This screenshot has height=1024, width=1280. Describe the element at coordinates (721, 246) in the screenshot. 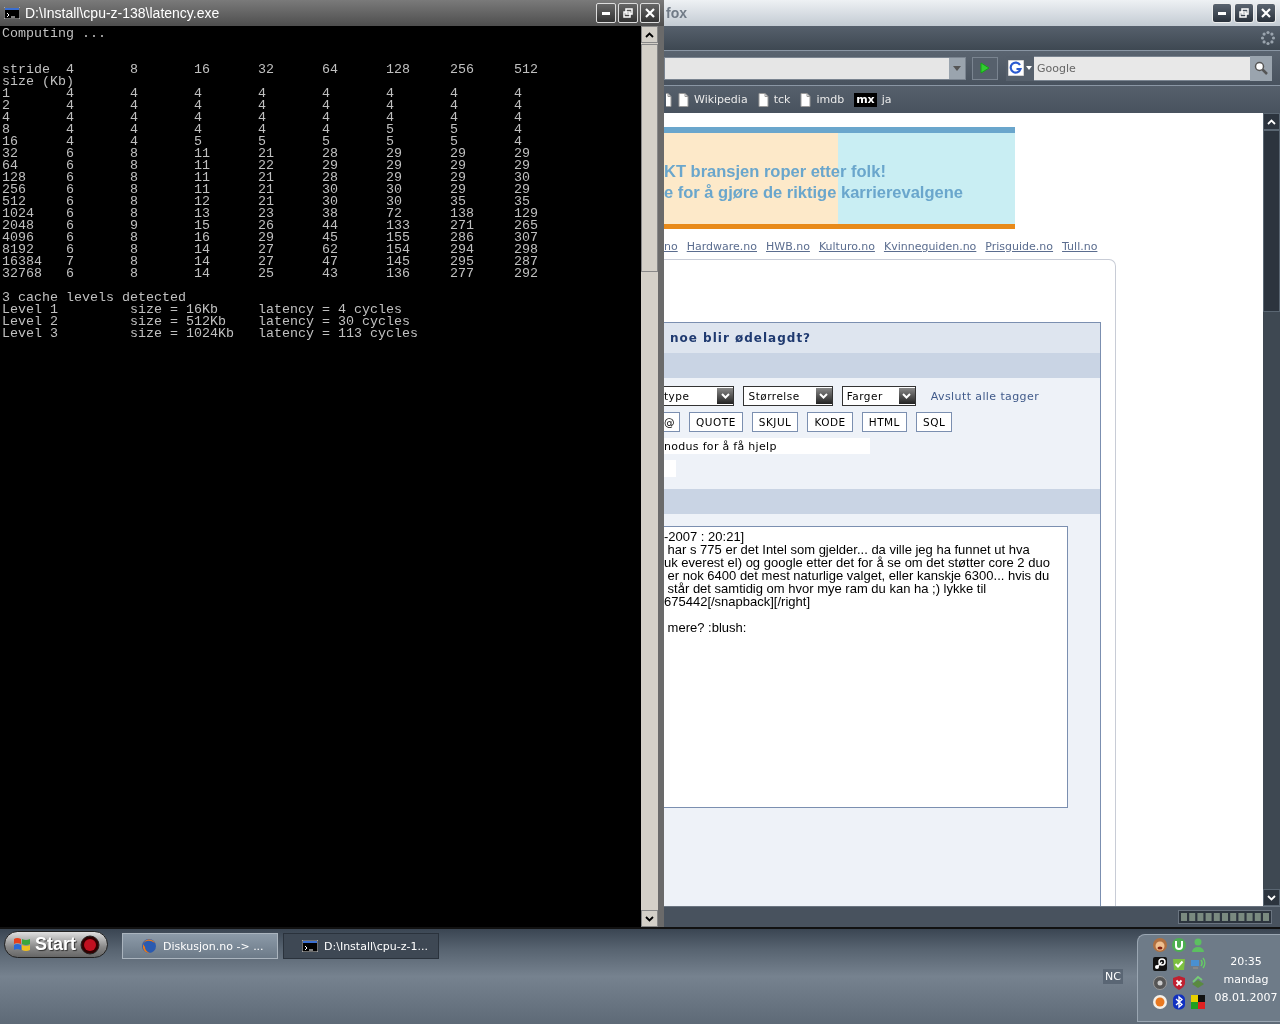

I see `site-link: Hardware.no` at that location.